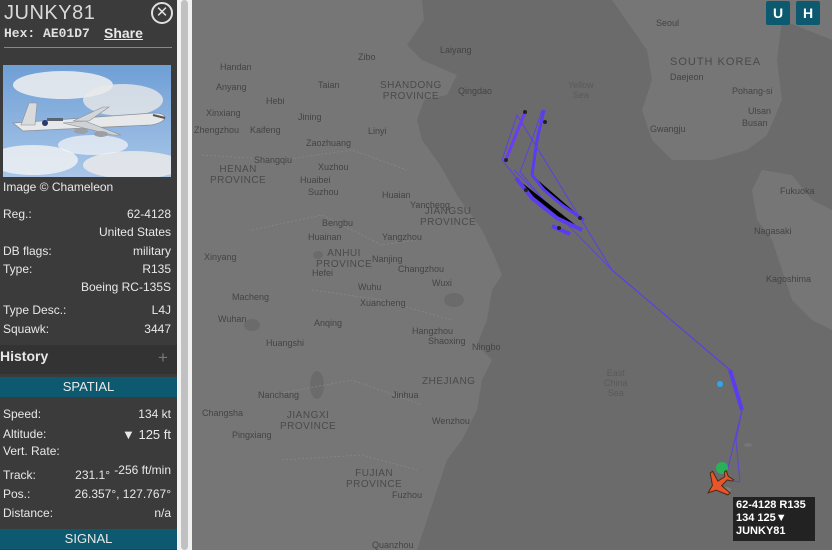  What do you see at coordinates (761, 531) in the screenshot?
I see `label-callsign: JUNKY81` at bounding box center [761, 531].